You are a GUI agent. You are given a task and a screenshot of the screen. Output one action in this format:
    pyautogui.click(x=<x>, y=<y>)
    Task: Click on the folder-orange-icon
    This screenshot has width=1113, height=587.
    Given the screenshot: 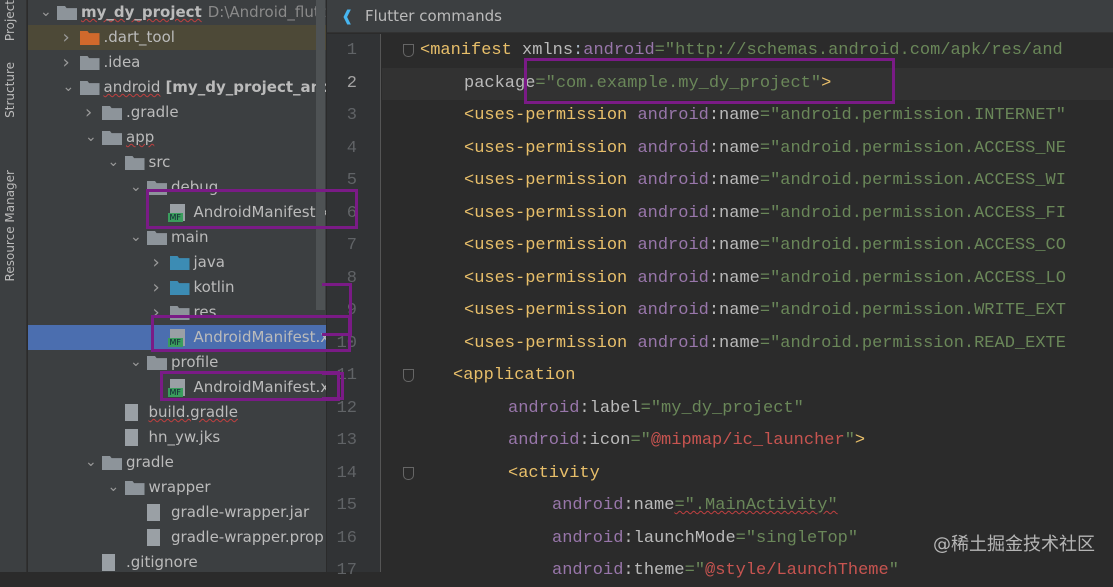 What is the action you would take?
    pyautogui.click(x=89, y=38)
    